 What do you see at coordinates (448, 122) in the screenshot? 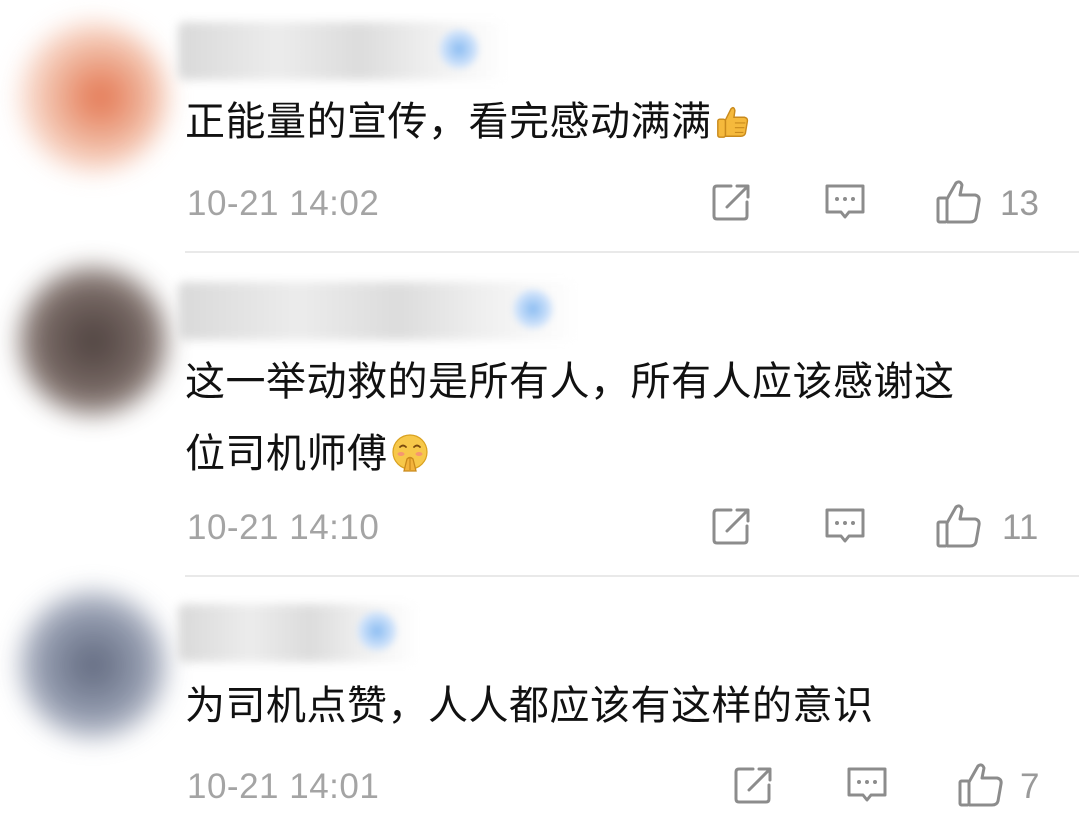
I see `comment-text-content: 正能量的宣传，看完感动满满` at bounding box center [448, 122].